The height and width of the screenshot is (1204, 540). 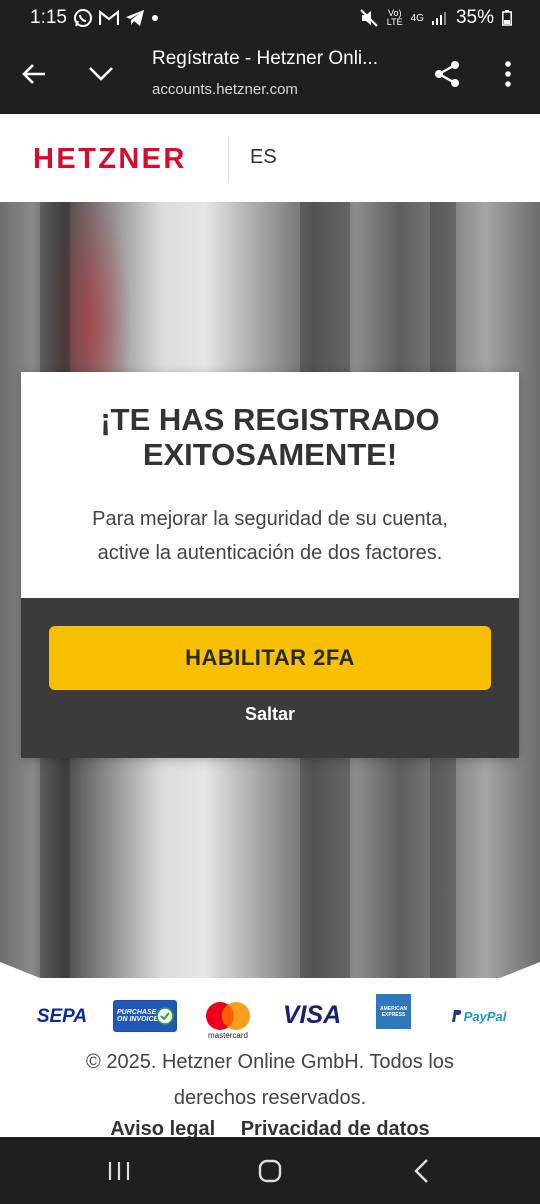 What do you see at coordinates (394, 17) in the screenshot?
I see `volte-indicator: Vo) LTE` at bounding box center [394, 17].